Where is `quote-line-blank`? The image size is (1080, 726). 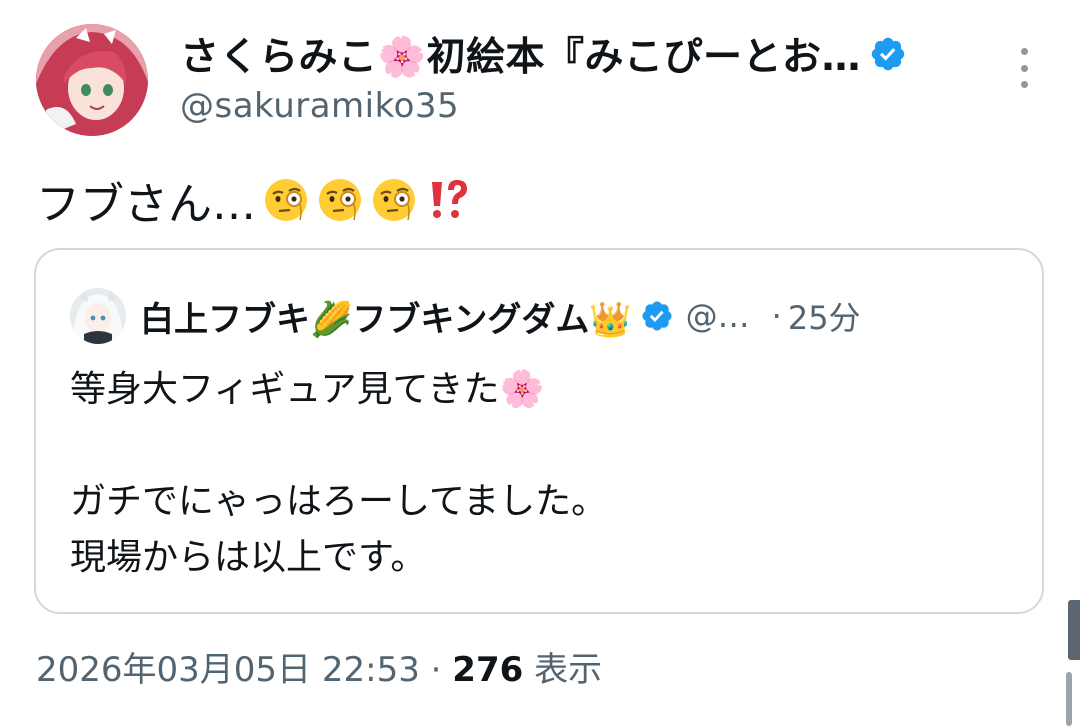
quote-line-blank is located at coordinates (338, 446).